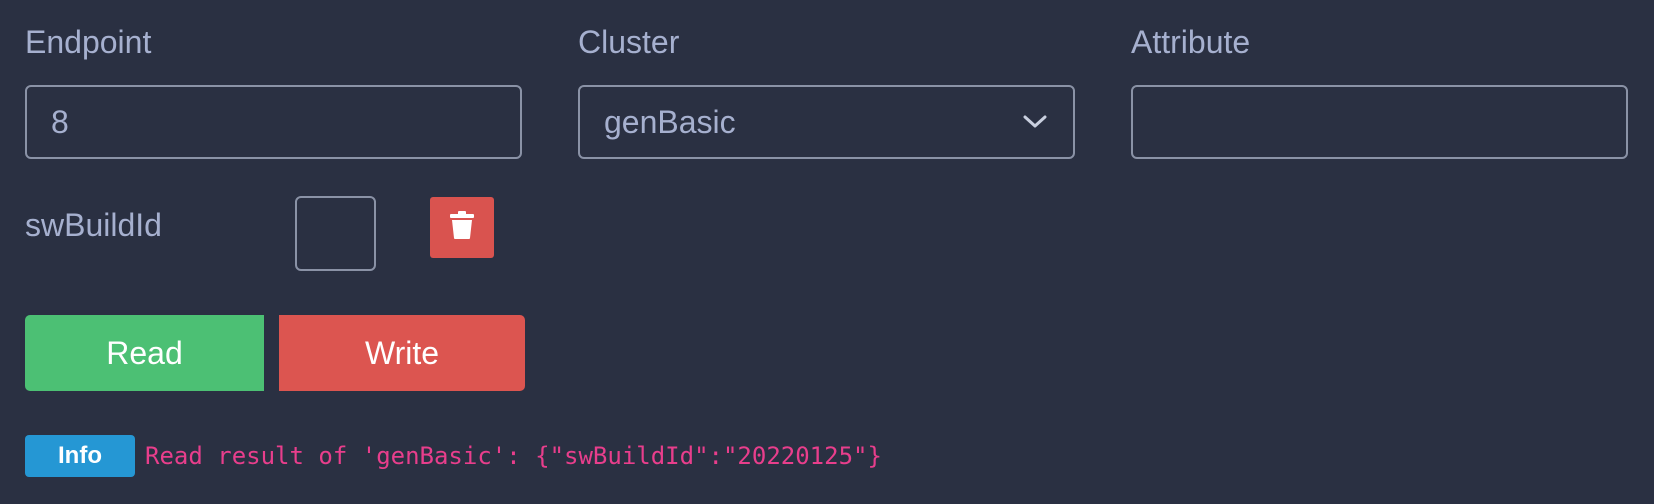 The width and height of the screenshot is (1654, 504). What do you see at coordinates (144, 353) in the screenshot?
I see `read-button: Read` at bounding box center [144, 353].